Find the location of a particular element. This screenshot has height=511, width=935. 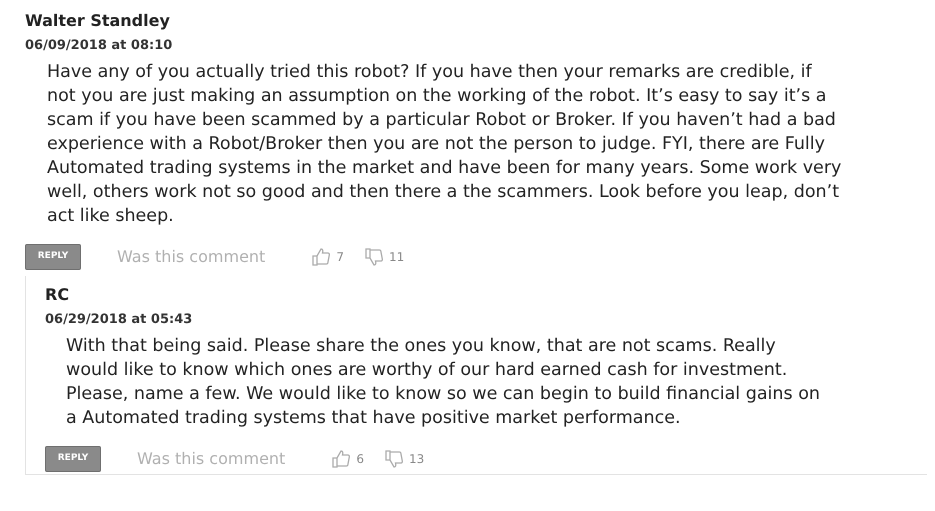

comment-date: 06/29/2018 at 05:43 is located at coordinates (119, 320).